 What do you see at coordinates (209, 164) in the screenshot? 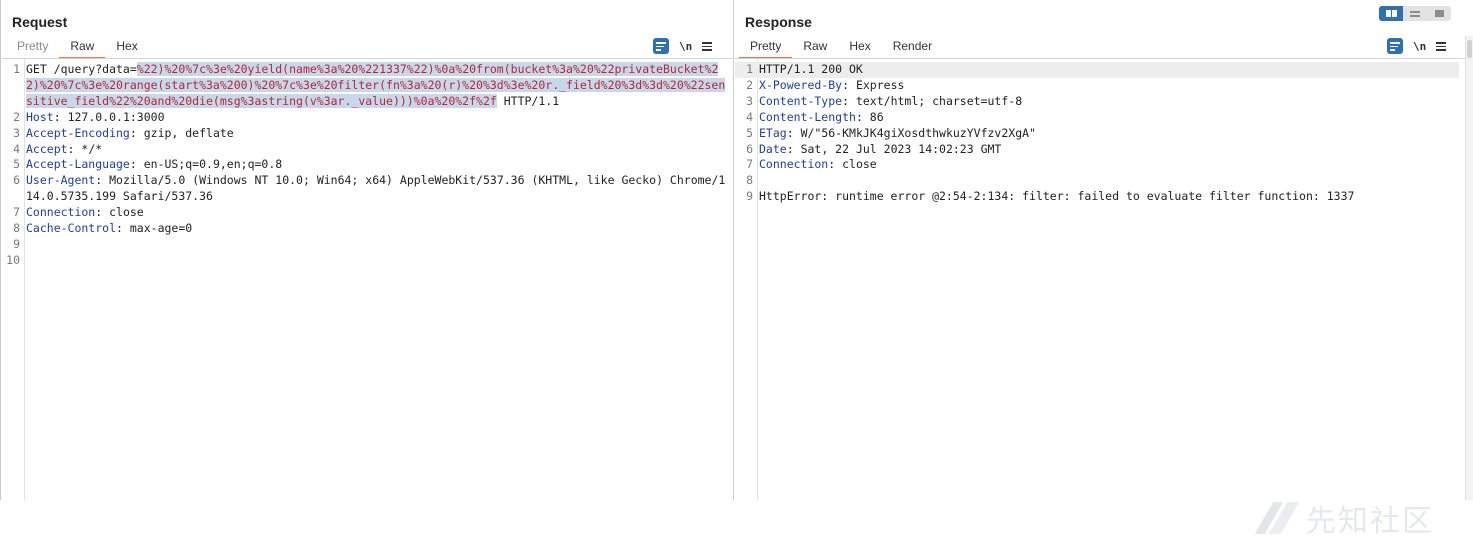
I see `header-value: en-US;q=0.9,en;q=0.8` at bounding box center [209, 164].